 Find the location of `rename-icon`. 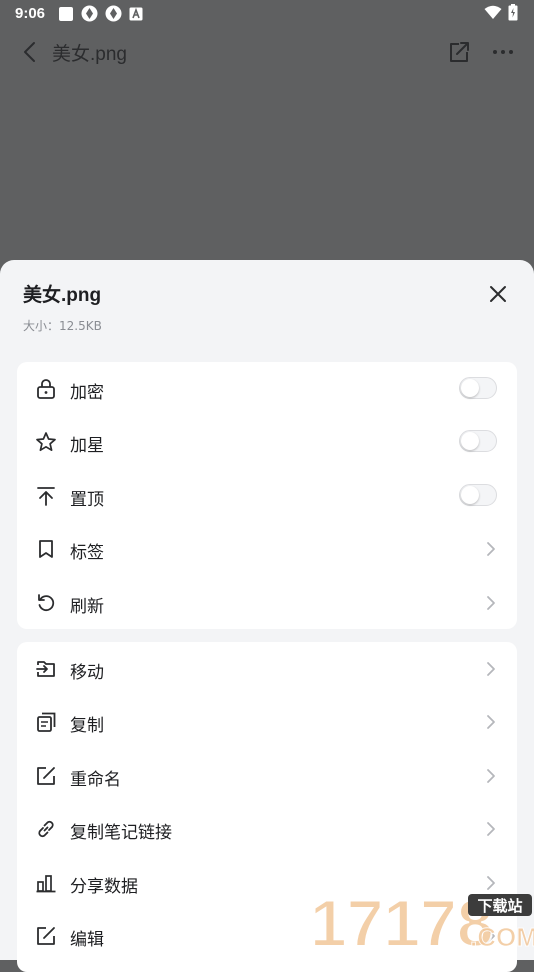

rename-icon is located at coordinates (46, 776).